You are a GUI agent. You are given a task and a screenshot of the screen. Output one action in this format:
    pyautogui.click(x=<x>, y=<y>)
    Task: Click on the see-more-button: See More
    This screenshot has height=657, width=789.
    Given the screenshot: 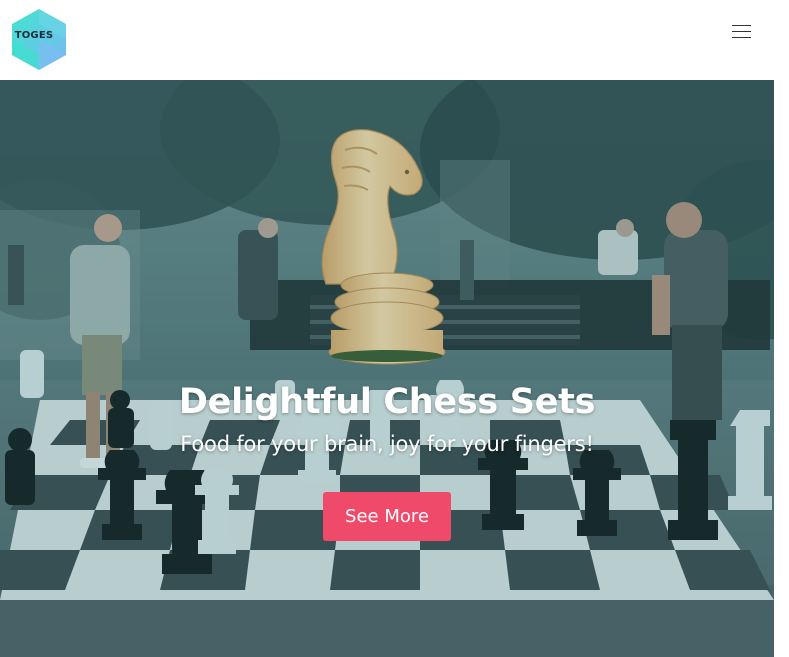 What is the action you would take?
    pyautogui.click(x=387, y=516)
    